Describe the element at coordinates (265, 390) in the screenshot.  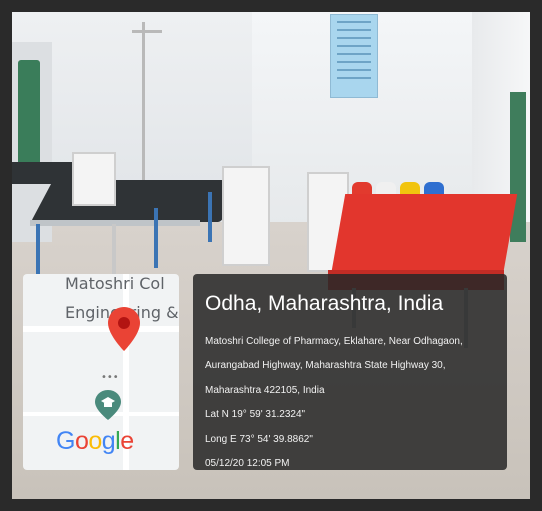
I see `address-line-3: Maharashtra 422105, India` at that location.